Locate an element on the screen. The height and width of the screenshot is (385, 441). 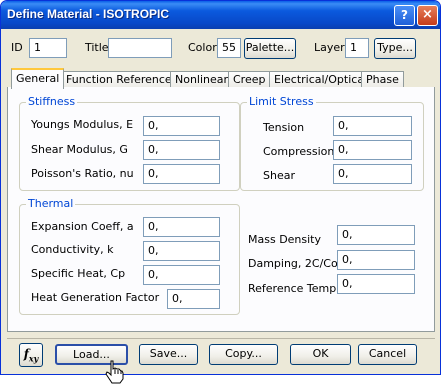
close-button: × is located at coordinates (427, 15).